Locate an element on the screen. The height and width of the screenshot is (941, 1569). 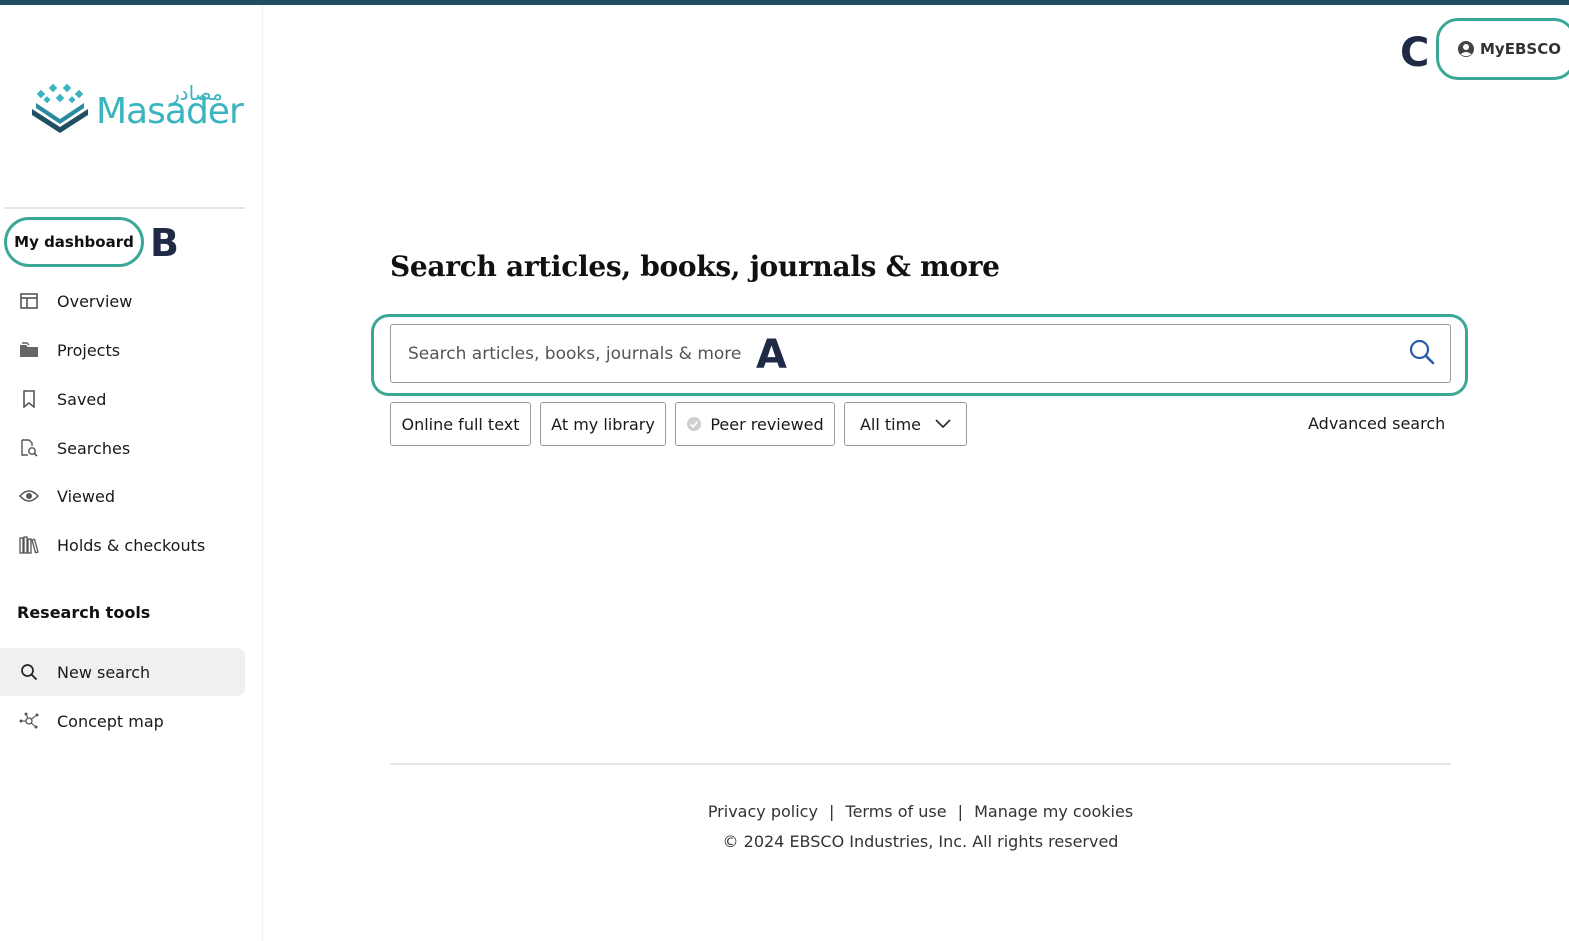
filter-label: Online full text is located at coordinates (460, 424).